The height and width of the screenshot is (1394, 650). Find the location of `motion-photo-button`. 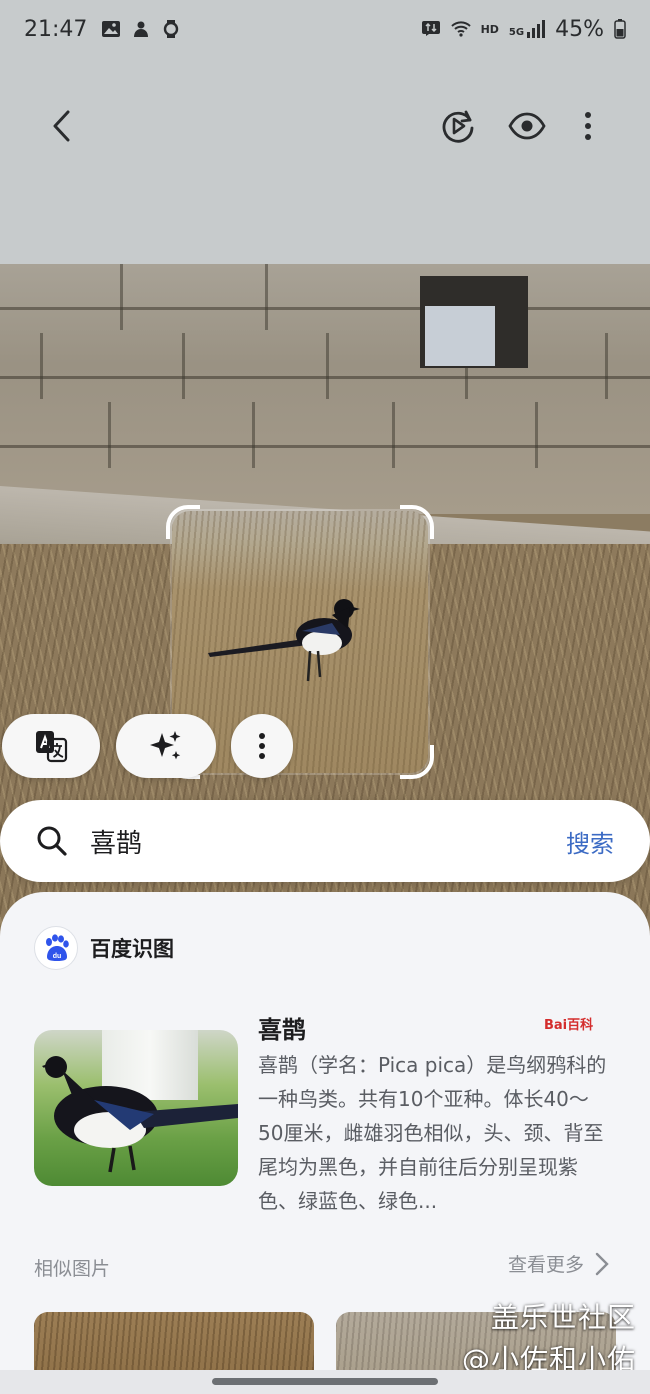

motion-photo-button is located at coordinates (458, 126).